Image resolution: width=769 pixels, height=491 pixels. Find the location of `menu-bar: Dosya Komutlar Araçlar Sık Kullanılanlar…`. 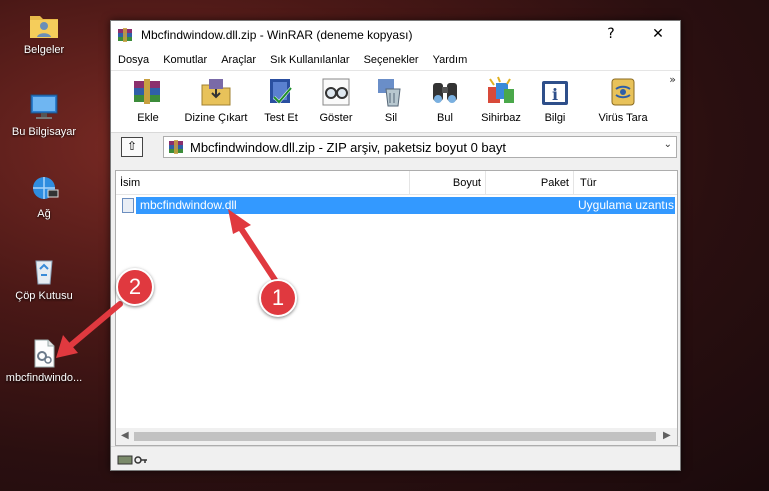

menu-bar: Dosya Komutlar Araçlar Sık Kullanılanlar… is located at coordinates (395, 60).